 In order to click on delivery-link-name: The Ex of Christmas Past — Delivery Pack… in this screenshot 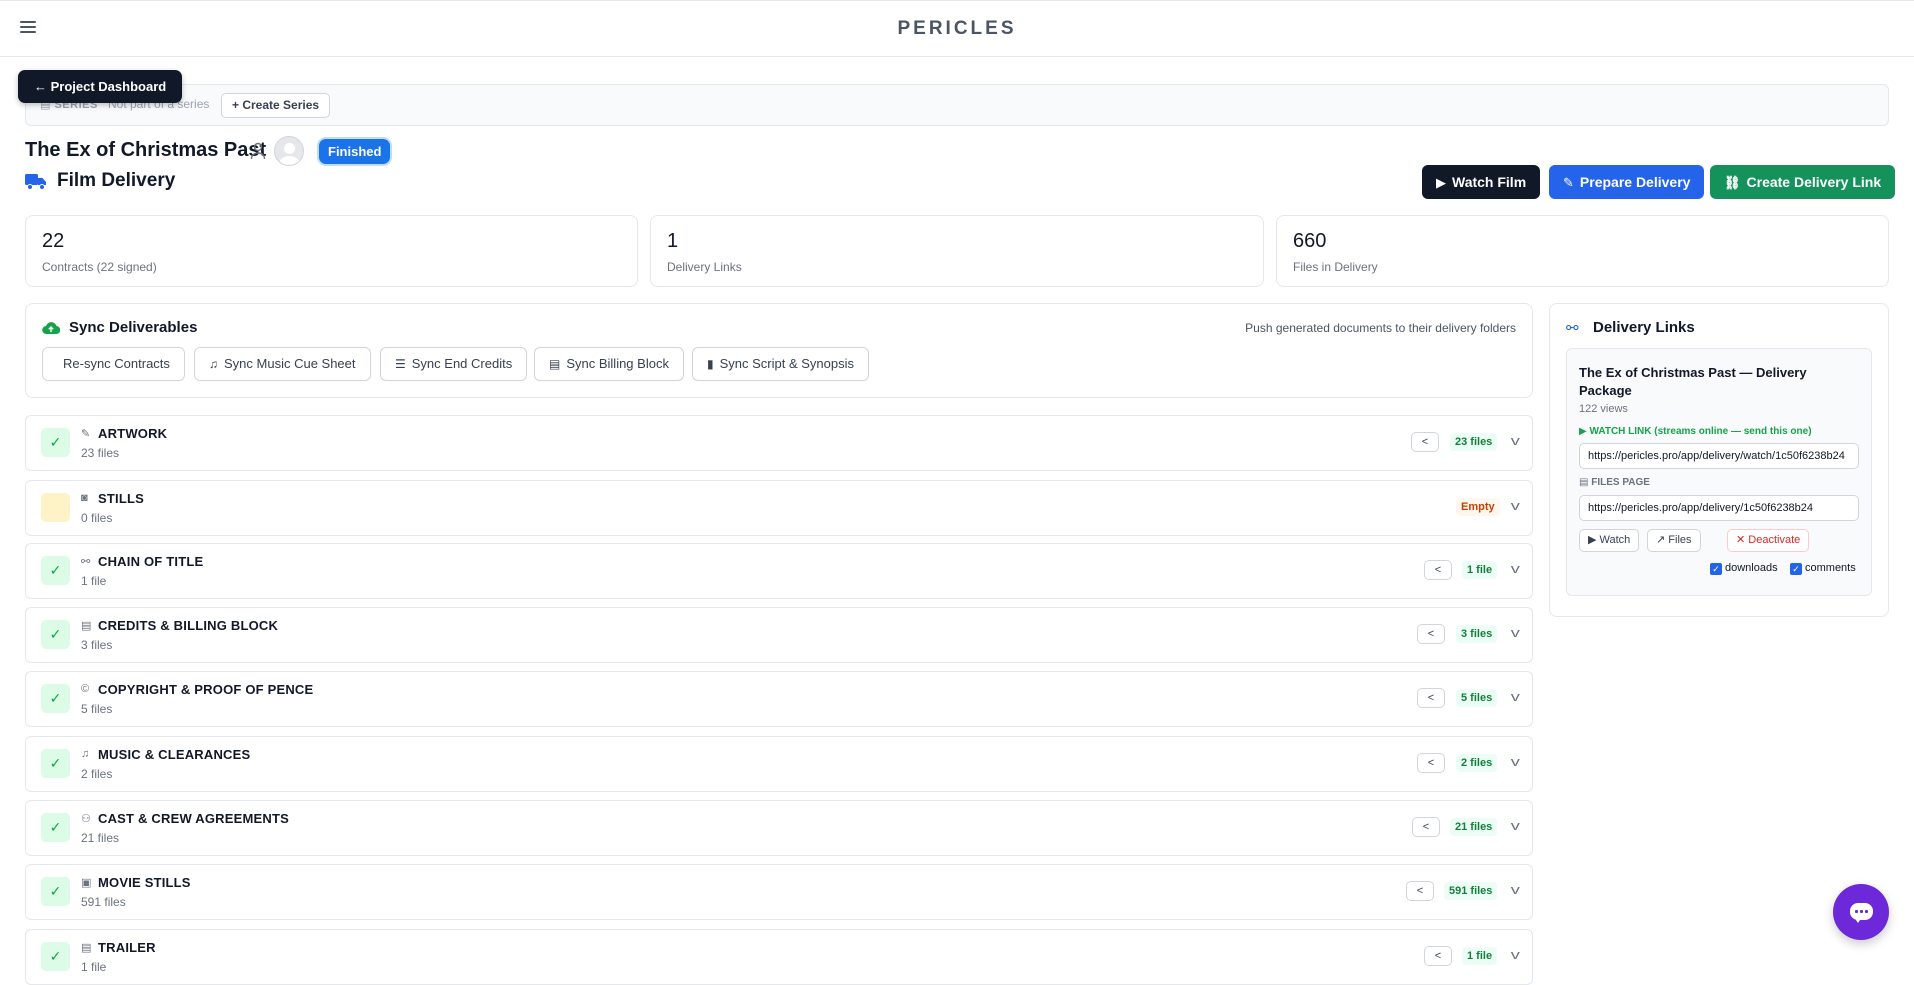, I will do `click(1693, 381)`.